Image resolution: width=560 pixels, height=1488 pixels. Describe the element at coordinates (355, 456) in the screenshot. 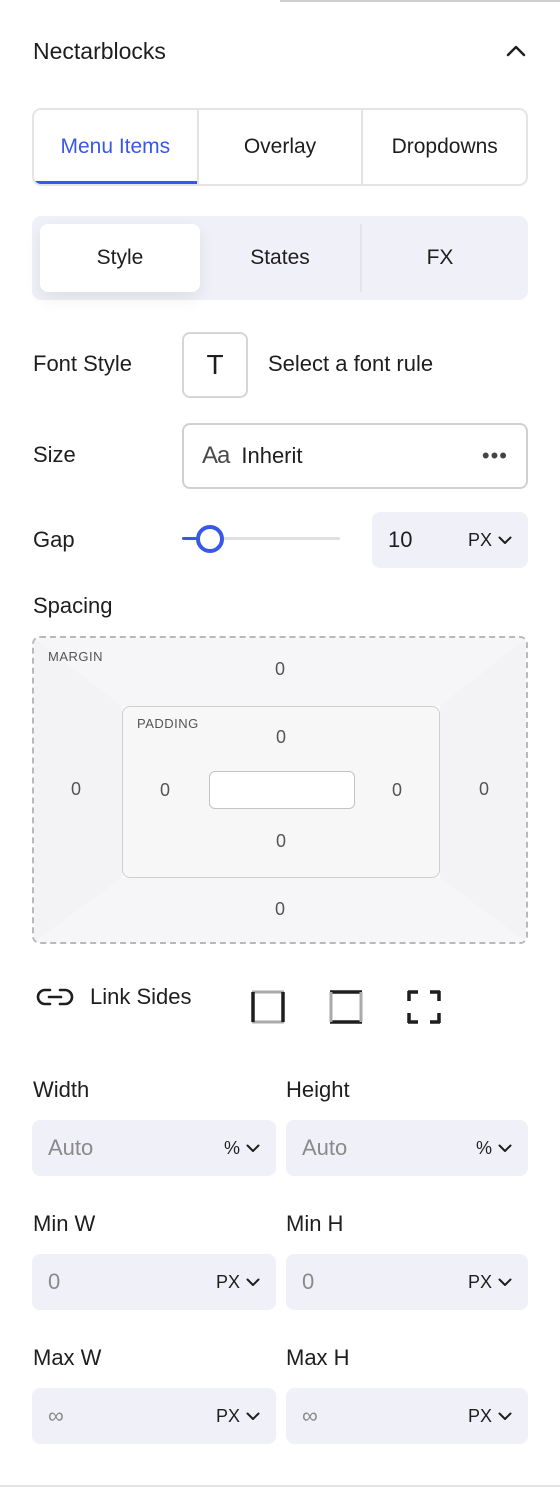

I see `size-field: Aa Inherit •••` at that location.